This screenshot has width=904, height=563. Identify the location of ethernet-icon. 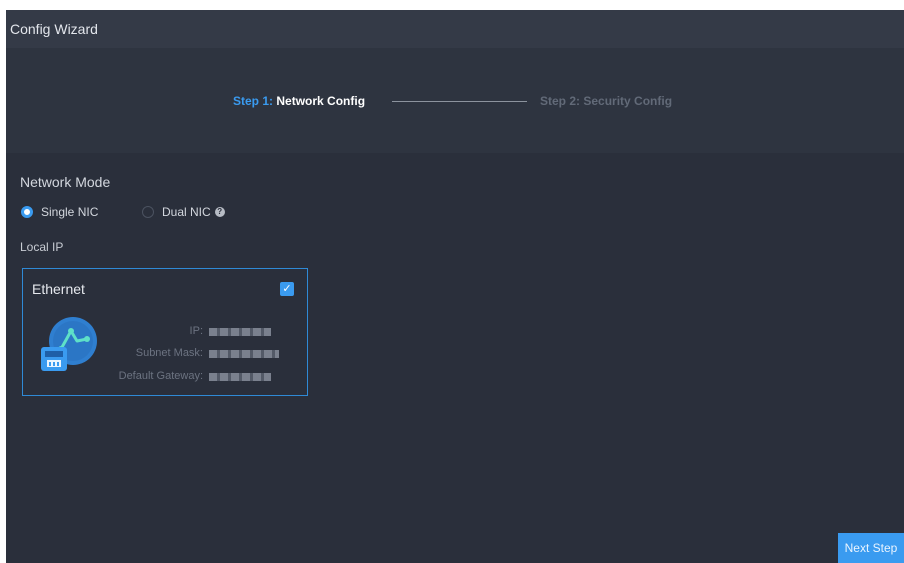
(69, 344).